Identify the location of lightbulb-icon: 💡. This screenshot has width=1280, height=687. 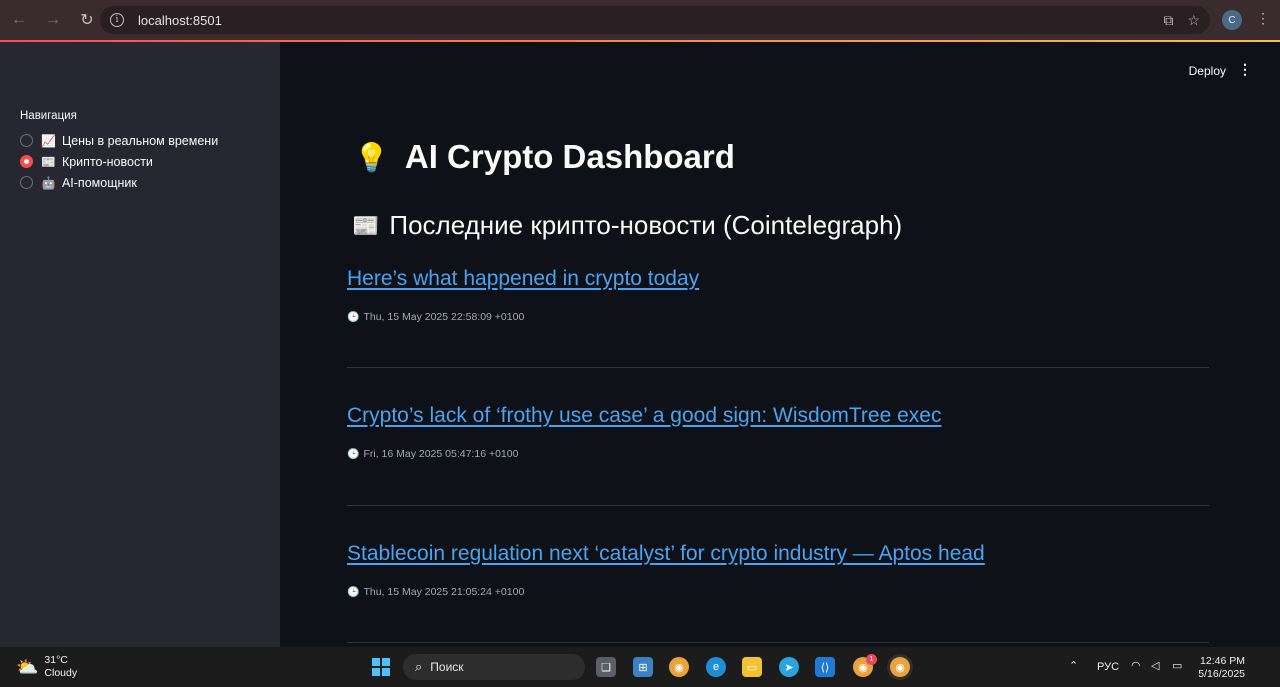
(371, 157).